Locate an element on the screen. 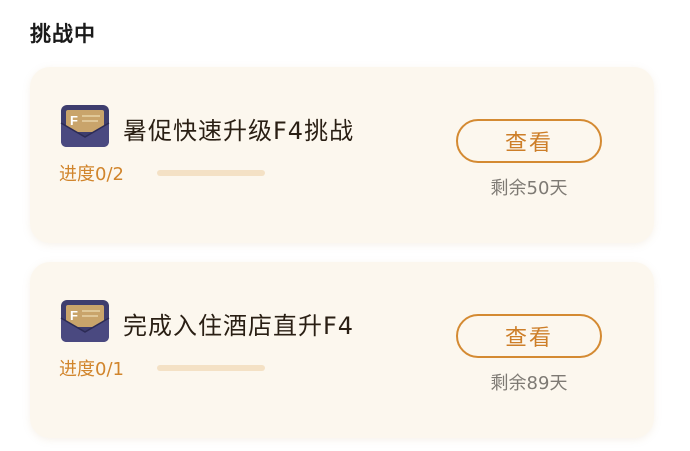 The height and width of the screenshot is (451, 690). progress-label: 进度0/2 is located at coordinates (91, 174).